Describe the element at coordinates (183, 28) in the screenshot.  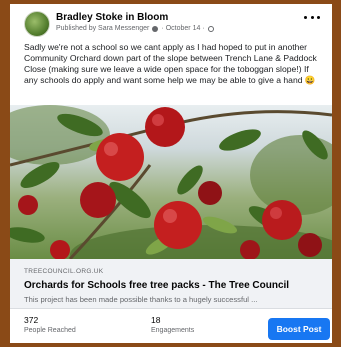
I see `post-date: October 14` at that location.